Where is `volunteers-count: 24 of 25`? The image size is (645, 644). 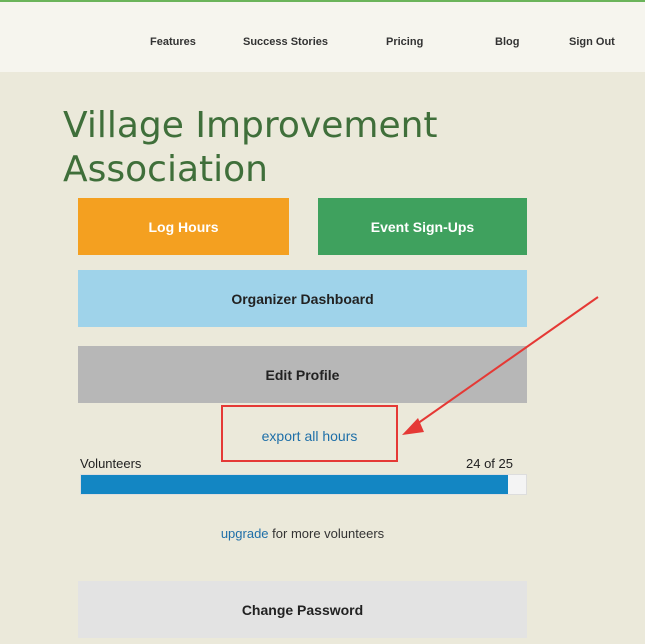
volunteers-count: 24 of 25 is located at coordinates (489, 463).